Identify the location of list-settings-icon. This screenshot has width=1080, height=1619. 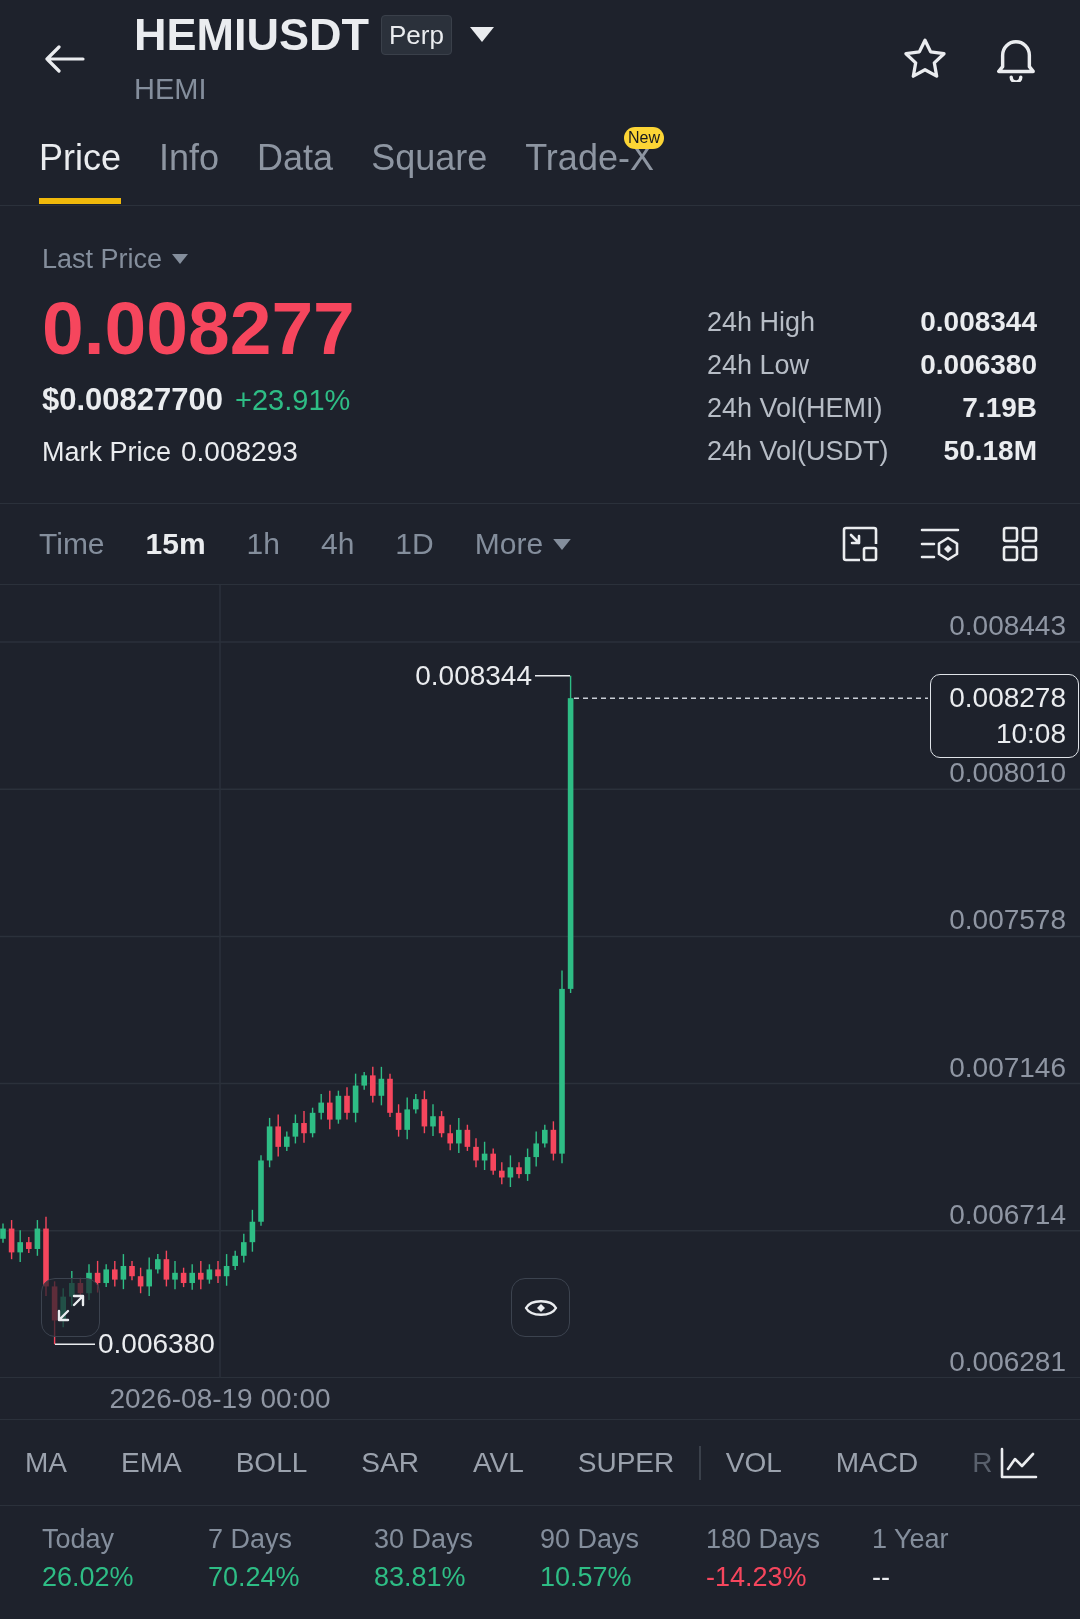
(940, 544).